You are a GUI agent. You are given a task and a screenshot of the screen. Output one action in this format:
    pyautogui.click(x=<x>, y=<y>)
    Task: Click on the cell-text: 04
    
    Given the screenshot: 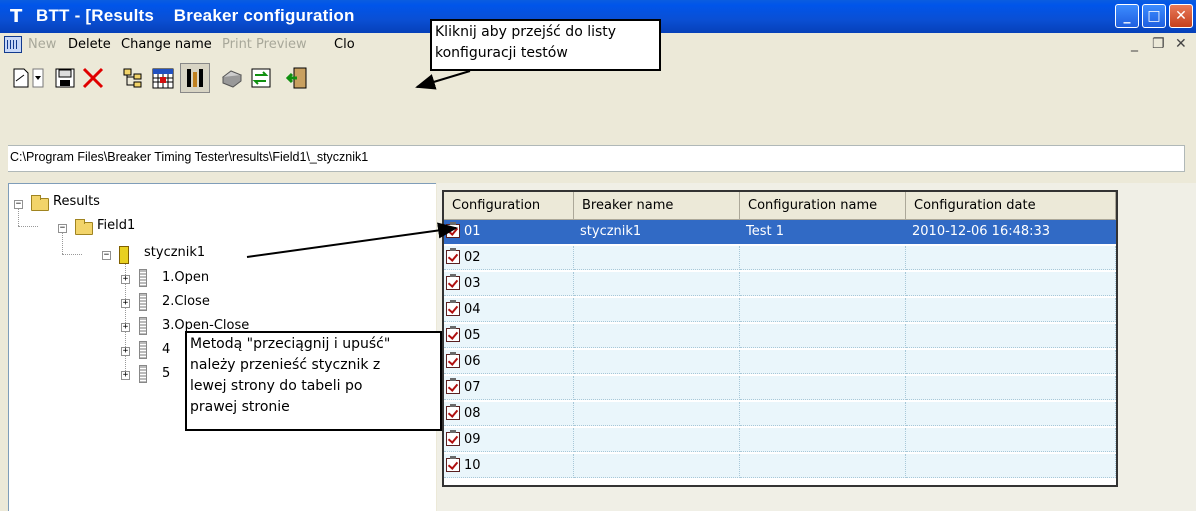 What is the action you would take?
    pyautogui.click(x=472, y=309)
    